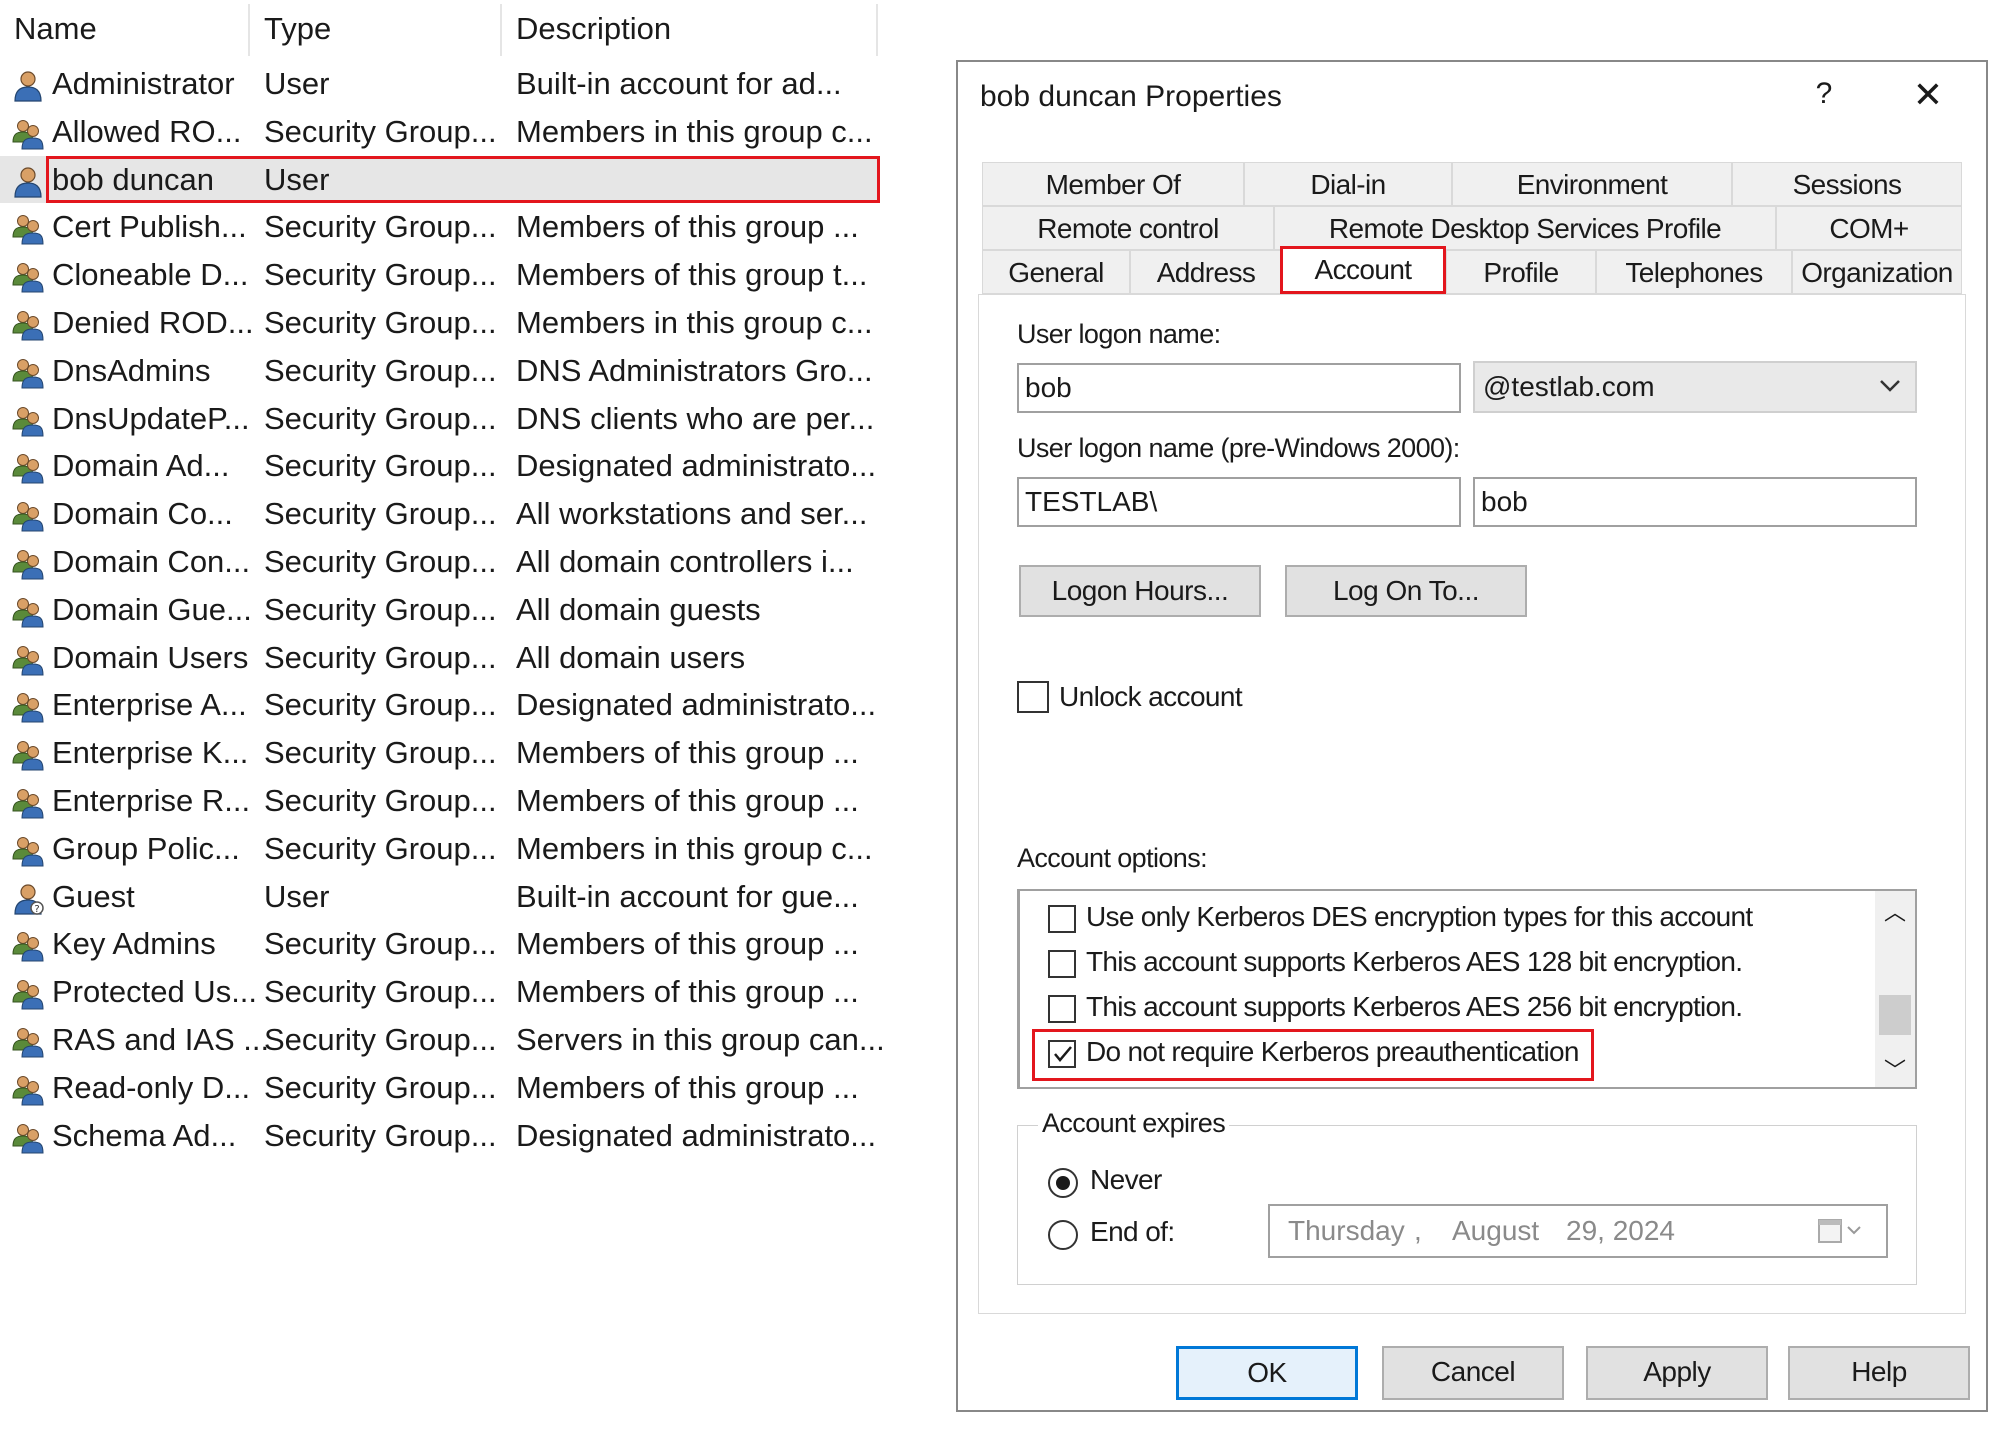 The width and height of the screenshot is (2000, 1436). What do you see at coordinates (1134, 1123) in the screenshot?
I see `account-expires-label: Account expires` at bounding box center [1134, 1123].